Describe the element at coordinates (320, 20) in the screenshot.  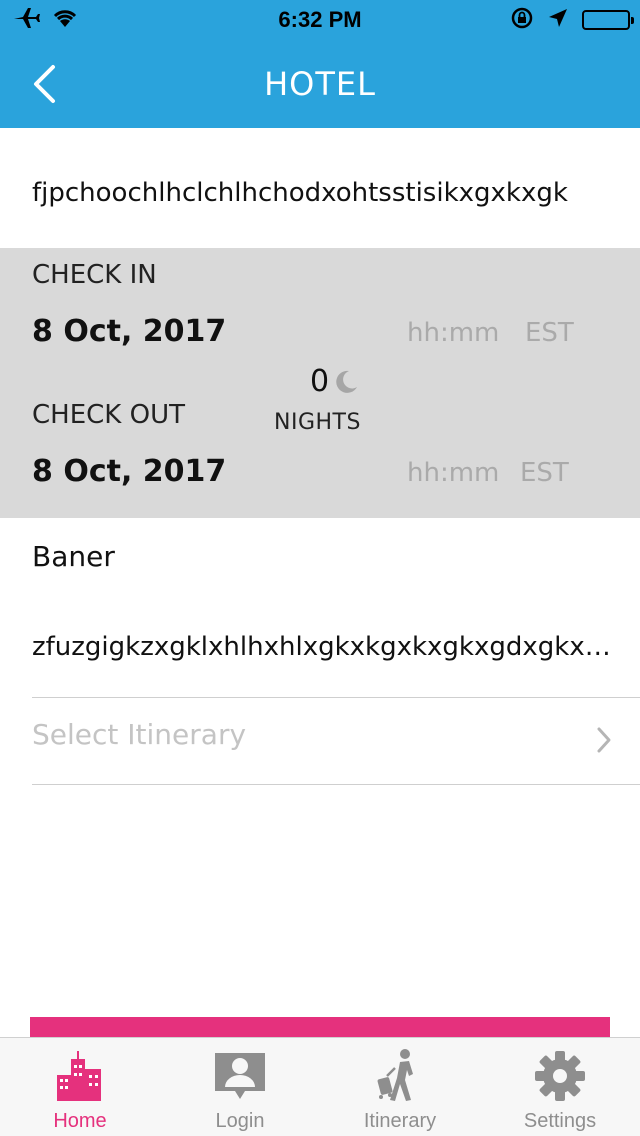
I see `status-bar: 6:32 PM` at that location.